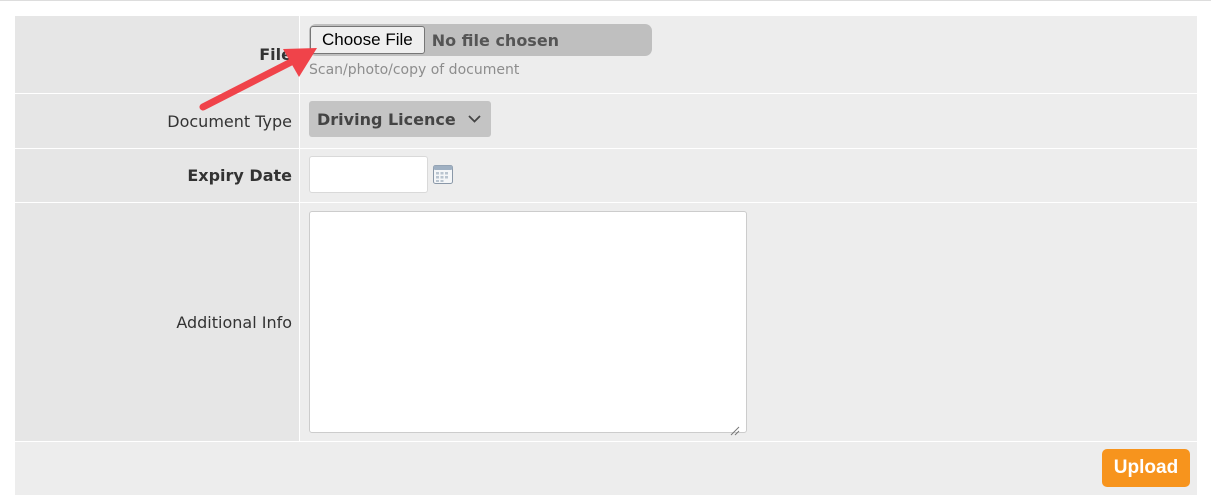 This screenshot has width=1211, height=500. Describe the element at coordinates (414, 70) in the screenshot. I see `file-help-text: Scan/photo/copy of document` at that location.